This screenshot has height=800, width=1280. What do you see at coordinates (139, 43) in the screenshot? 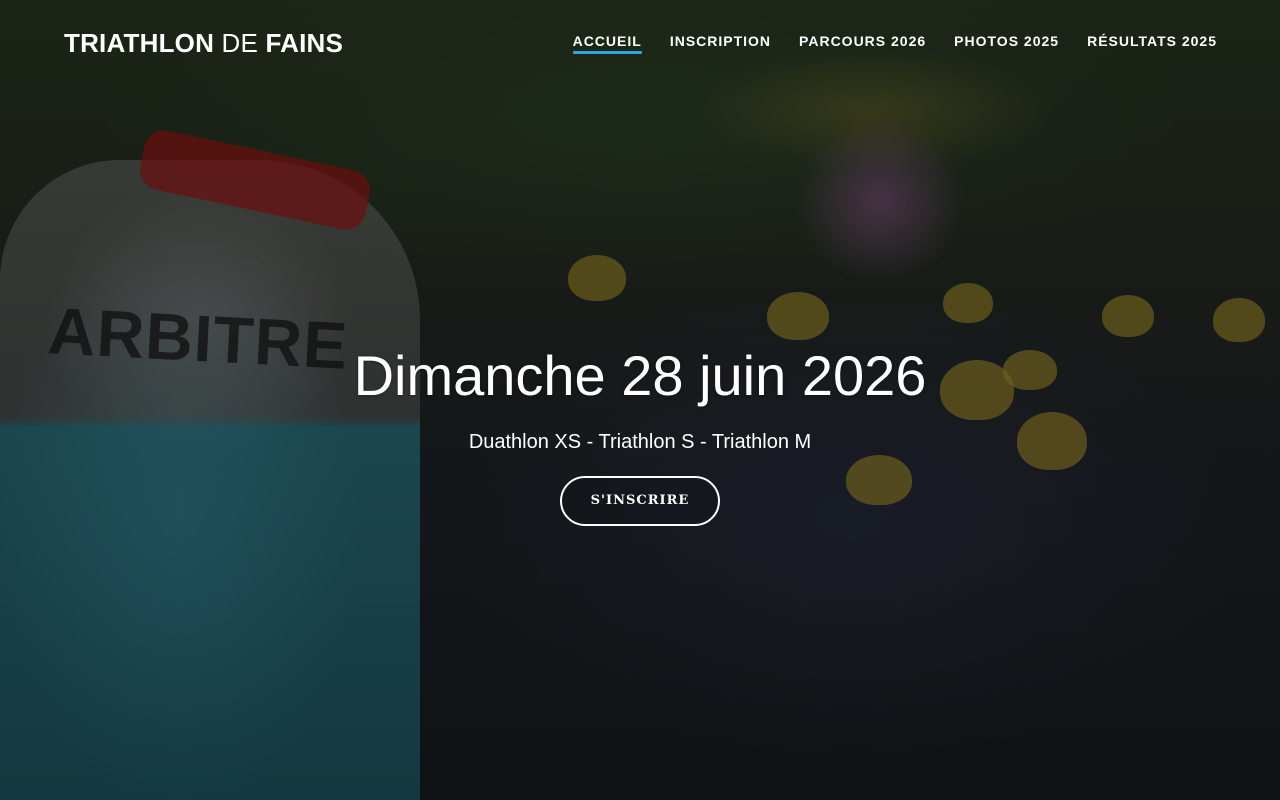
I see `brand-part-1: TRIATHLON` at bounding box center [139, 43].